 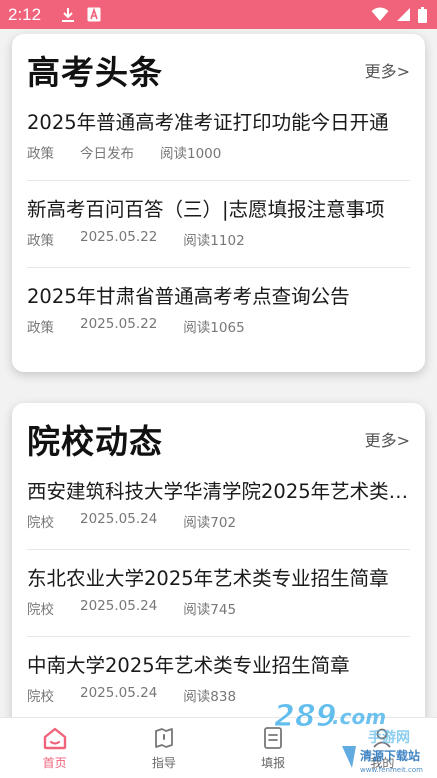 What do you see at coordinates (163, 762) in the screenshot?
I see `tab-guide-label: 指导` at bounding box center [163, 762].